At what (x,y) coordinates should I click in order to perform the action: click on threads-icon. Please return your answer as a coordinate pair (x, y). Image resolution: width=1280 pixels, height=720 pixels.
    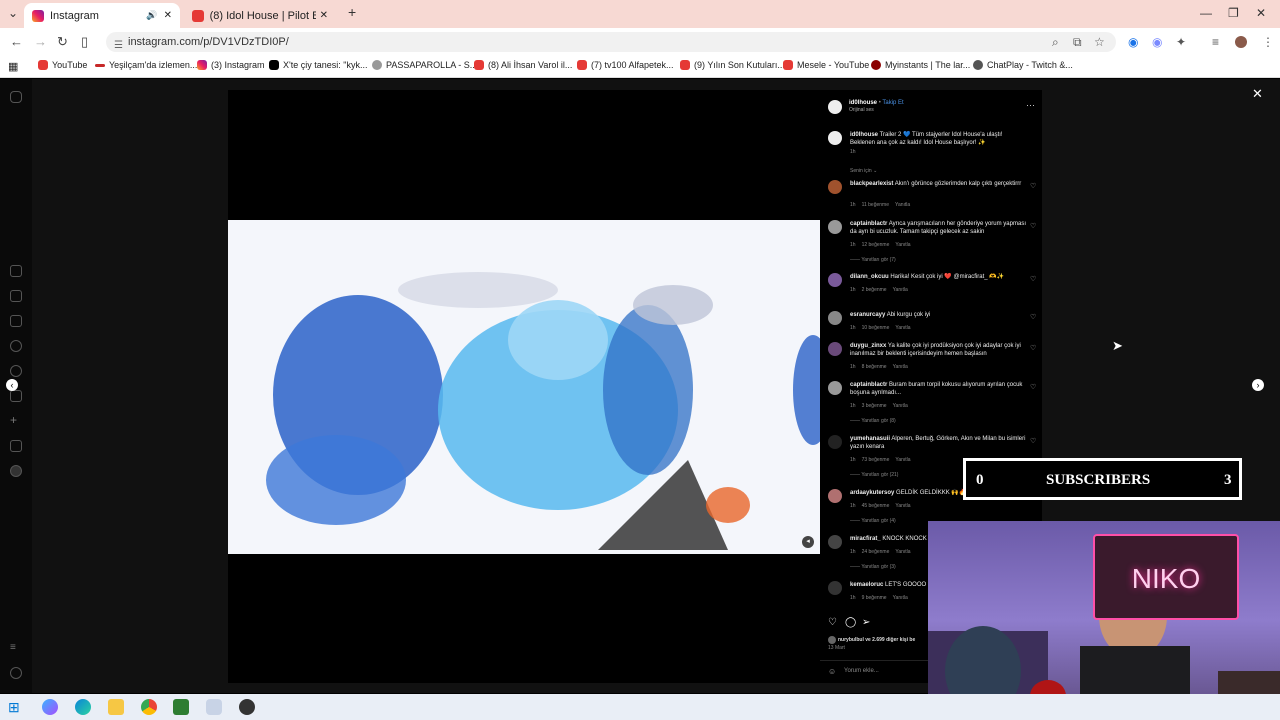
    Looking at the image, I should click on (16, 673).